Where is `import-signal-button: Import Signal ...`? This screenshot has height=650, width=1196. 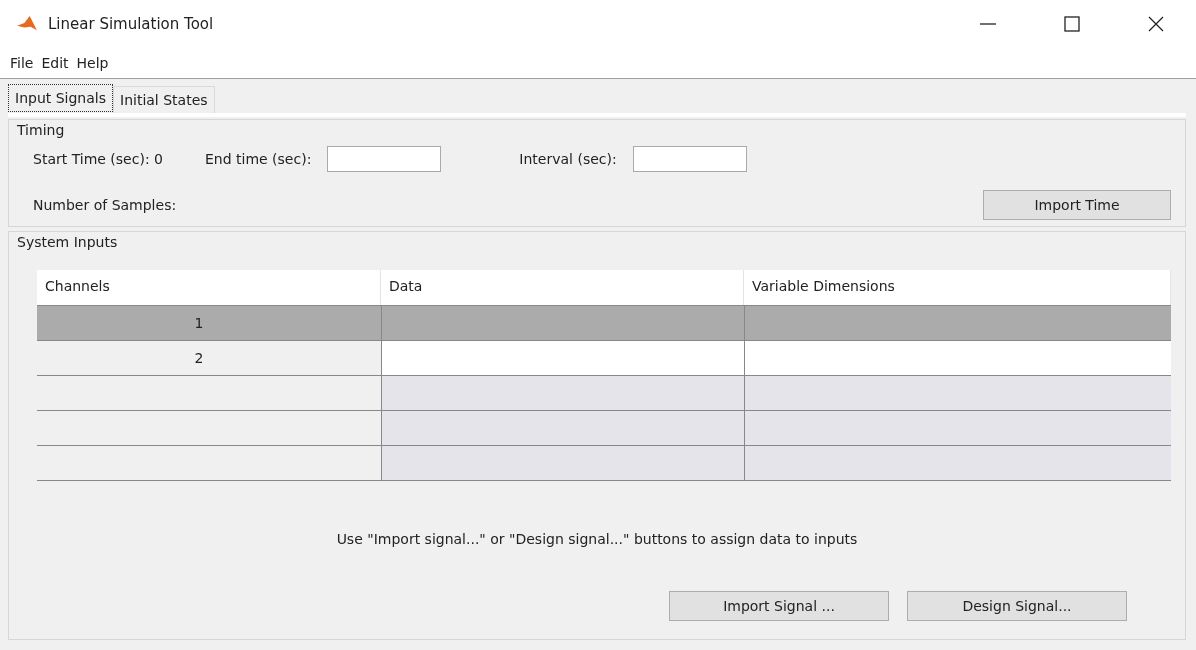
import-signal-button: Import Signal ... is located at coordinates (779, 606).